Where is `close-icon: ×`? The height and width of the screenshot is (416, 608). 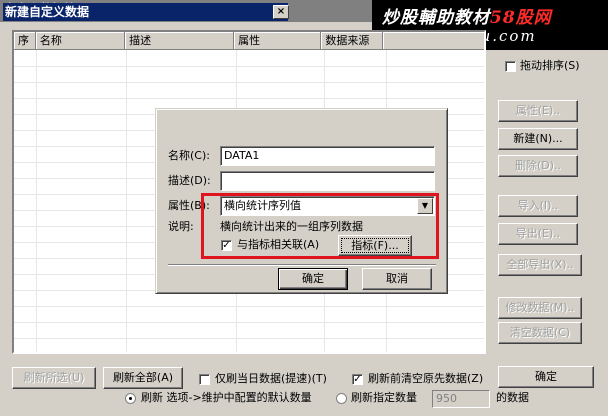 close-icon: × is located at coordinates (281, 12).